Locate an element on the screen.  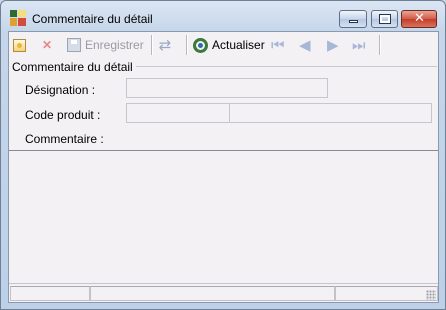
first-record-button: ⏮ is located at coordinates (278, 45).